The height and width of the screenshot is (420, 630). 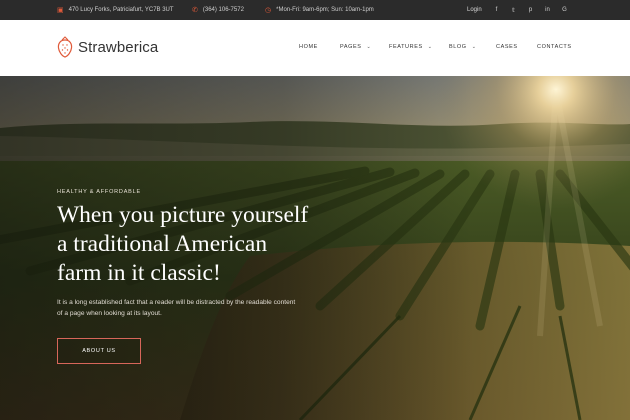 I want to click on google-icon: G, so click(x=564, y=10).